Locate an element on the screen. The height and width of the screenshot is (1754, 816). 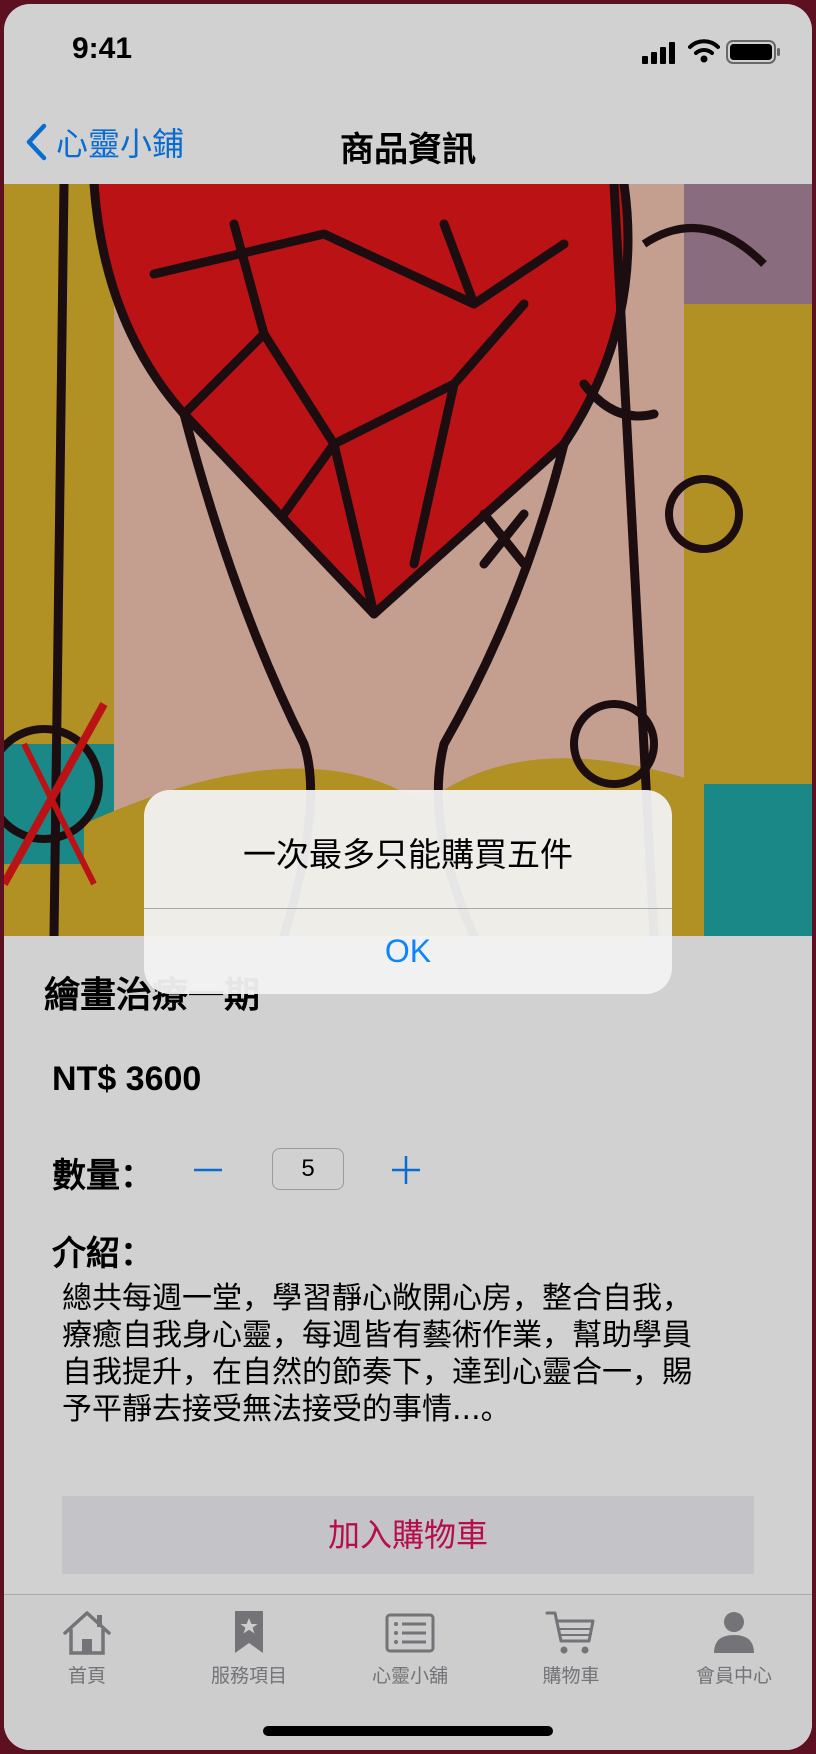
alert-message: 一次最多只能購買五件 is located at coordinates (408, 854).